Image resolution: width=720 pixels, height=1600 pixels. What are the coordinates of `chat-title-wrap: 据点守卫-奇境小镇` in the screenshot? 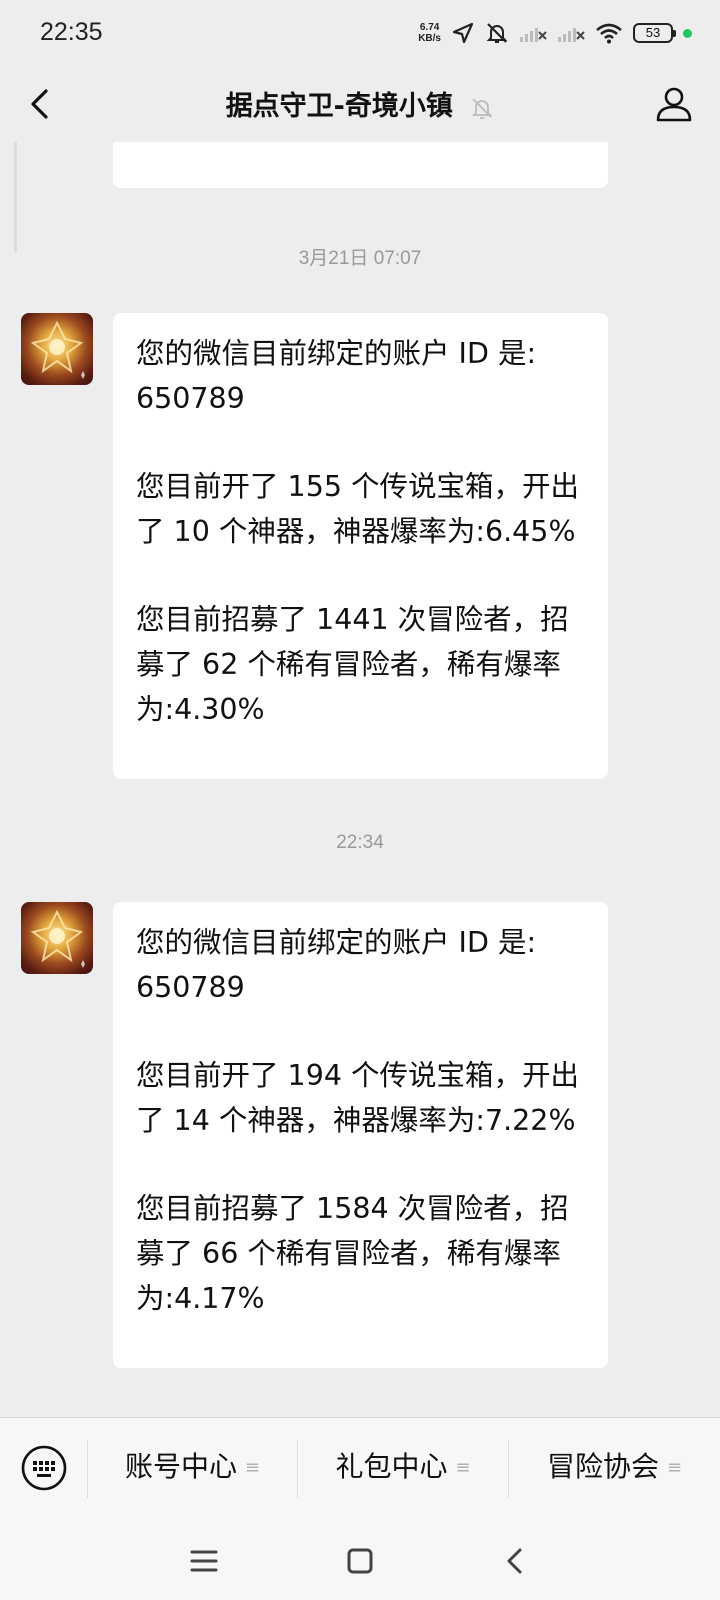 It's located at (360, 103).